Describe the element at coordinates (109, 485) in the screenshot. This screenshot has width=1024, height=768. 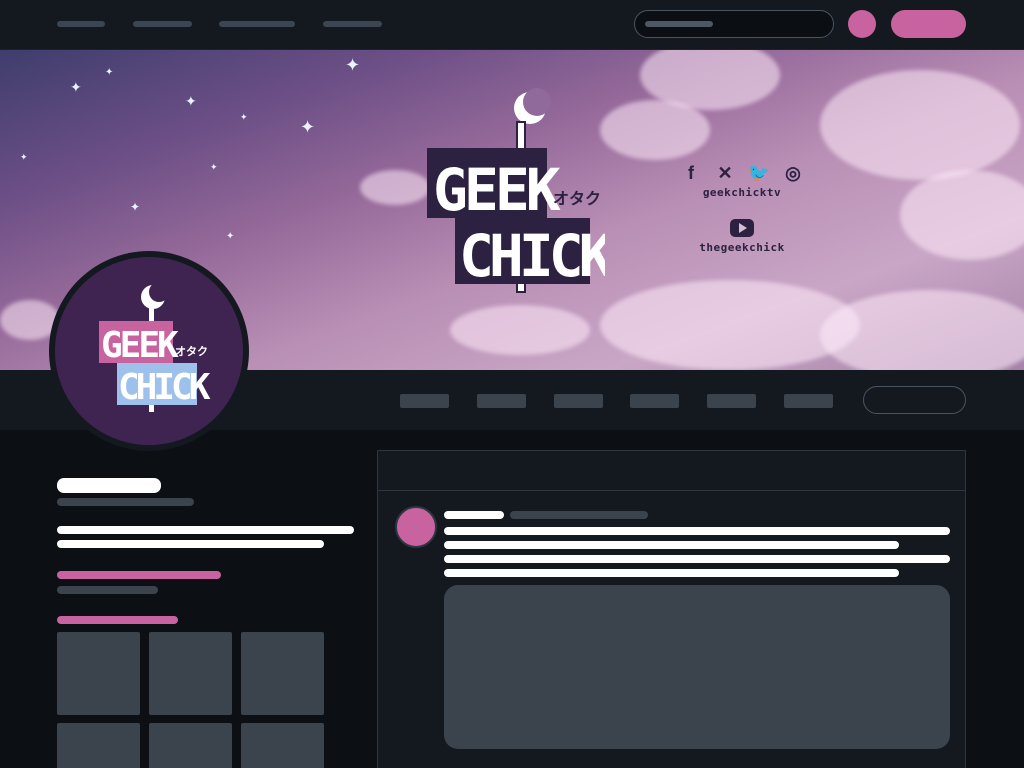
I see `profile-name-placeholder` at that location.